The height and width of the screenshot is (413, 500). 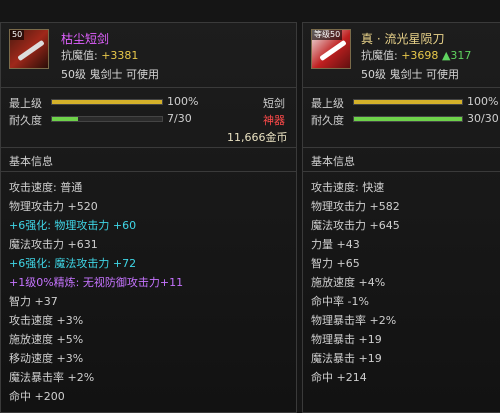 I want to click on durability-value: 30/30, so click(x=483, y=118).